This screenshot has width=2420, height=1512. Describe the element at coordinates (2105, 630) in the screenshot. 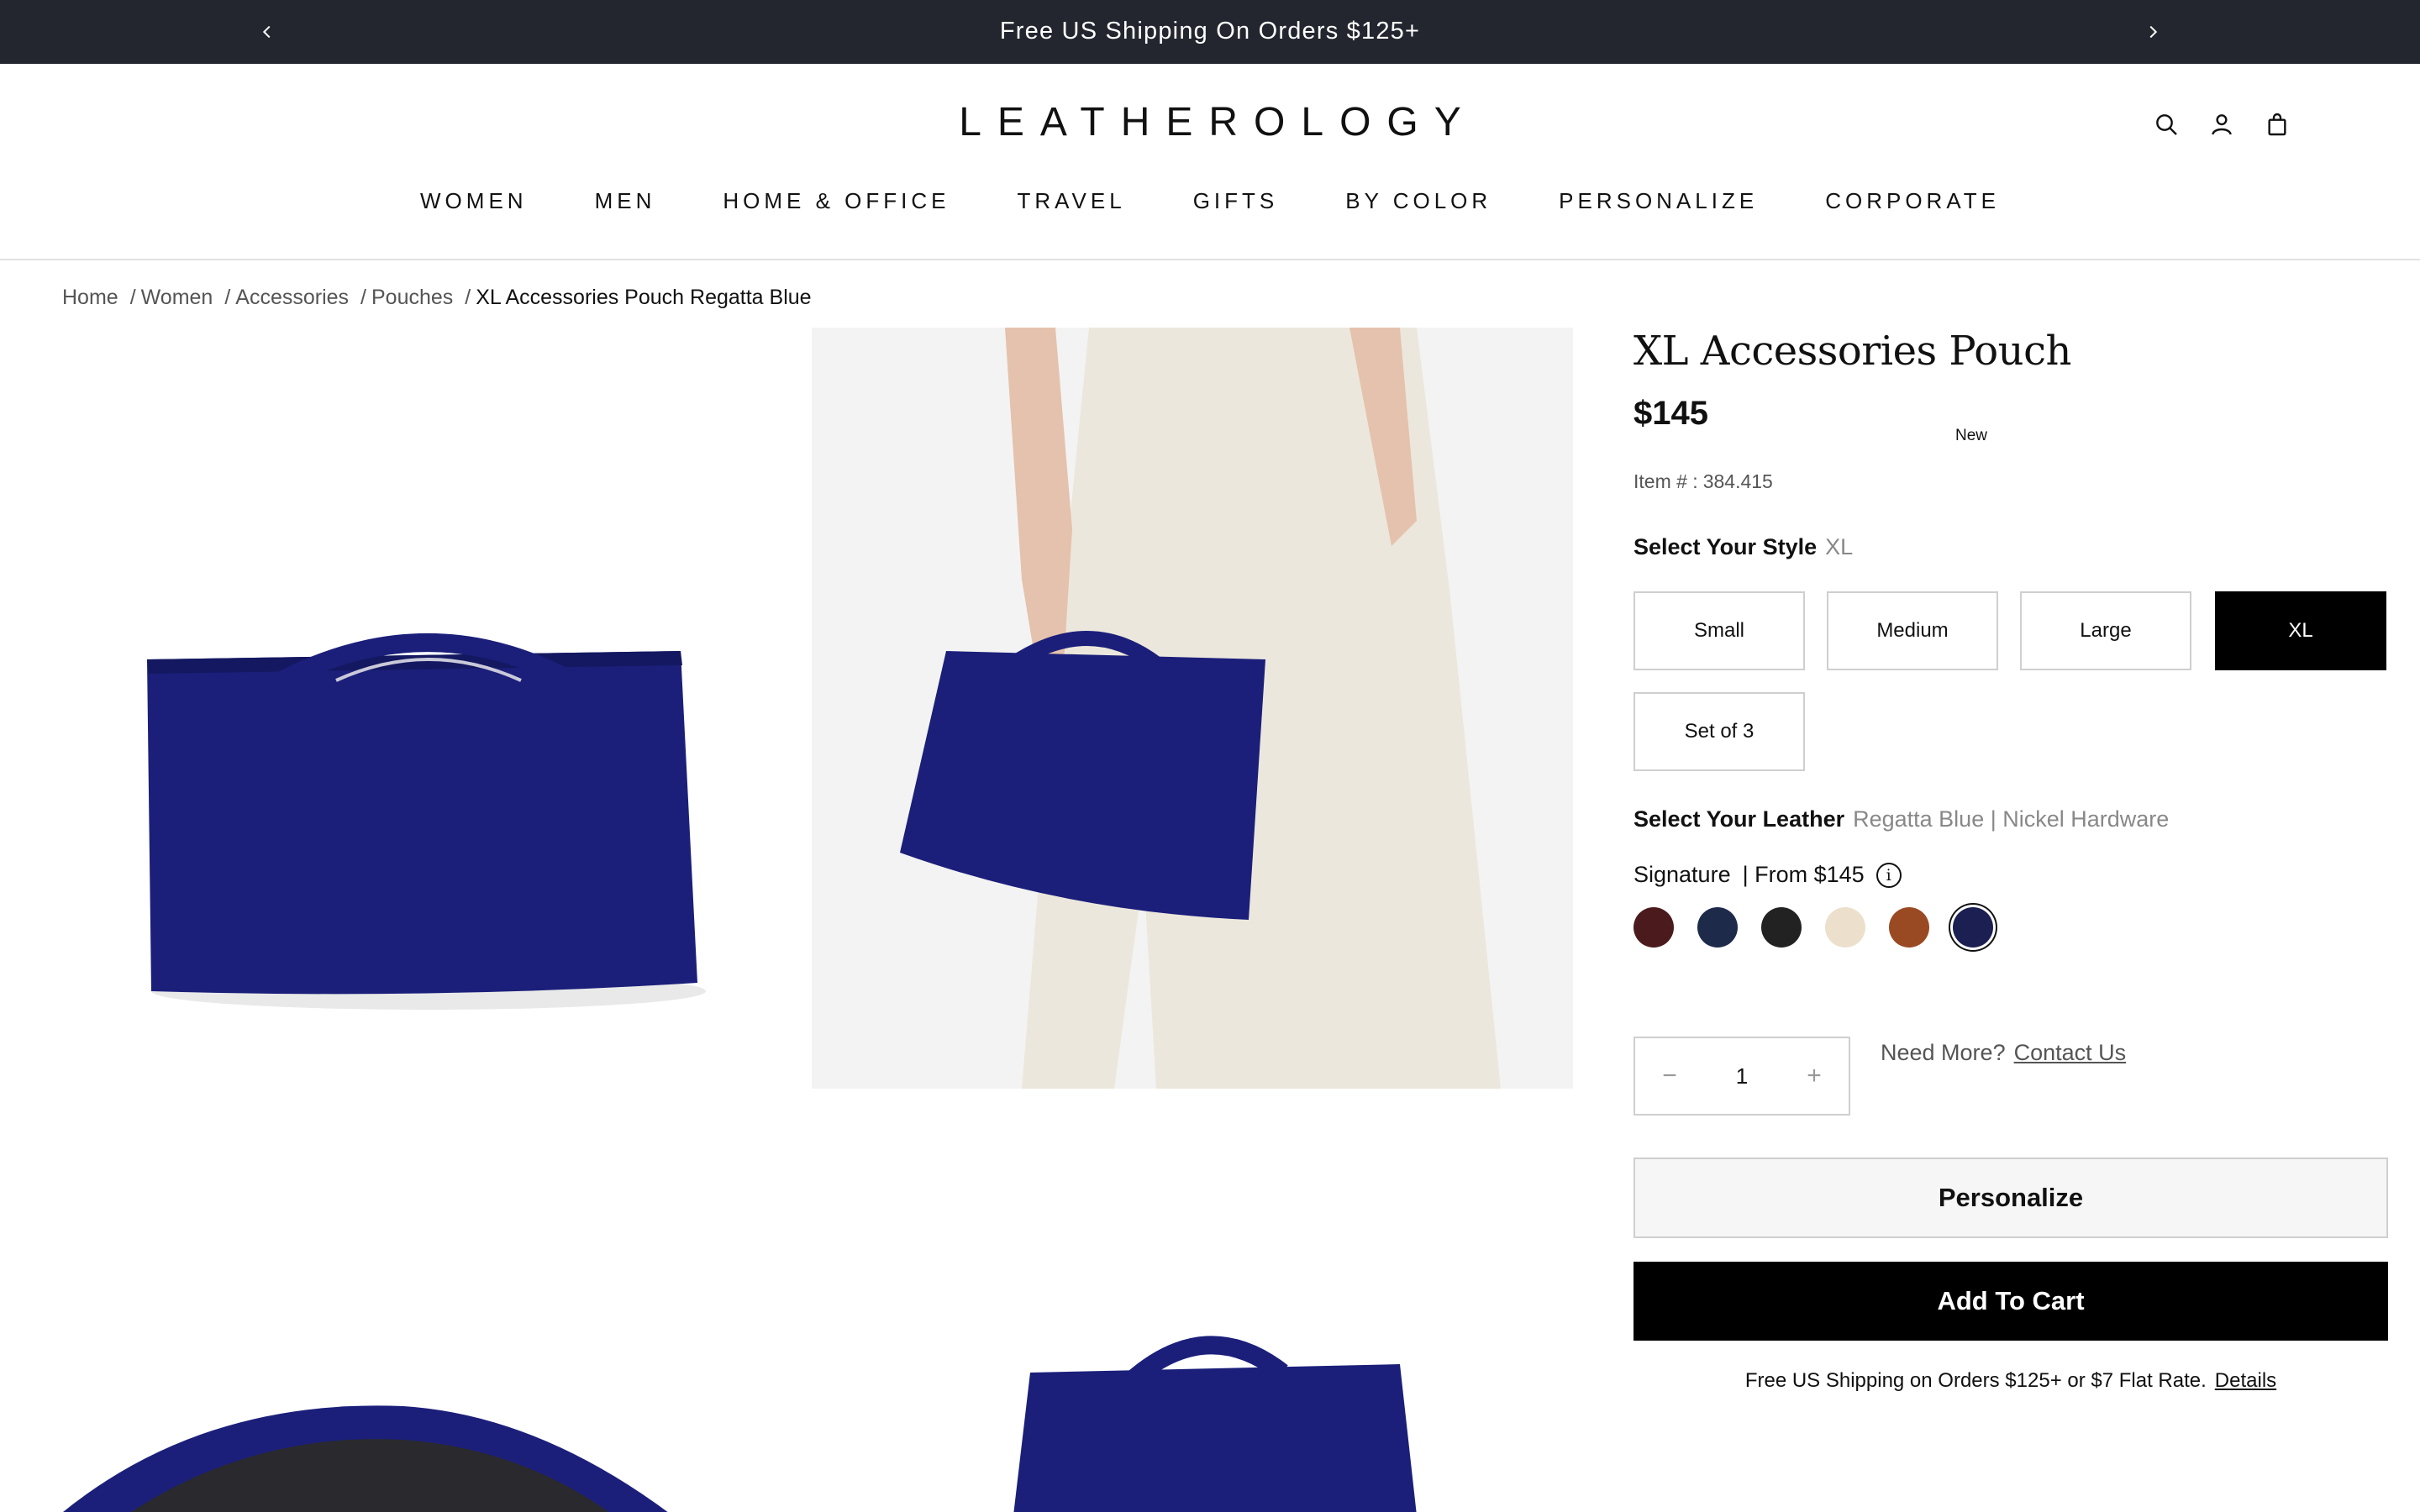

I see `style-option-large: Large` at that location.